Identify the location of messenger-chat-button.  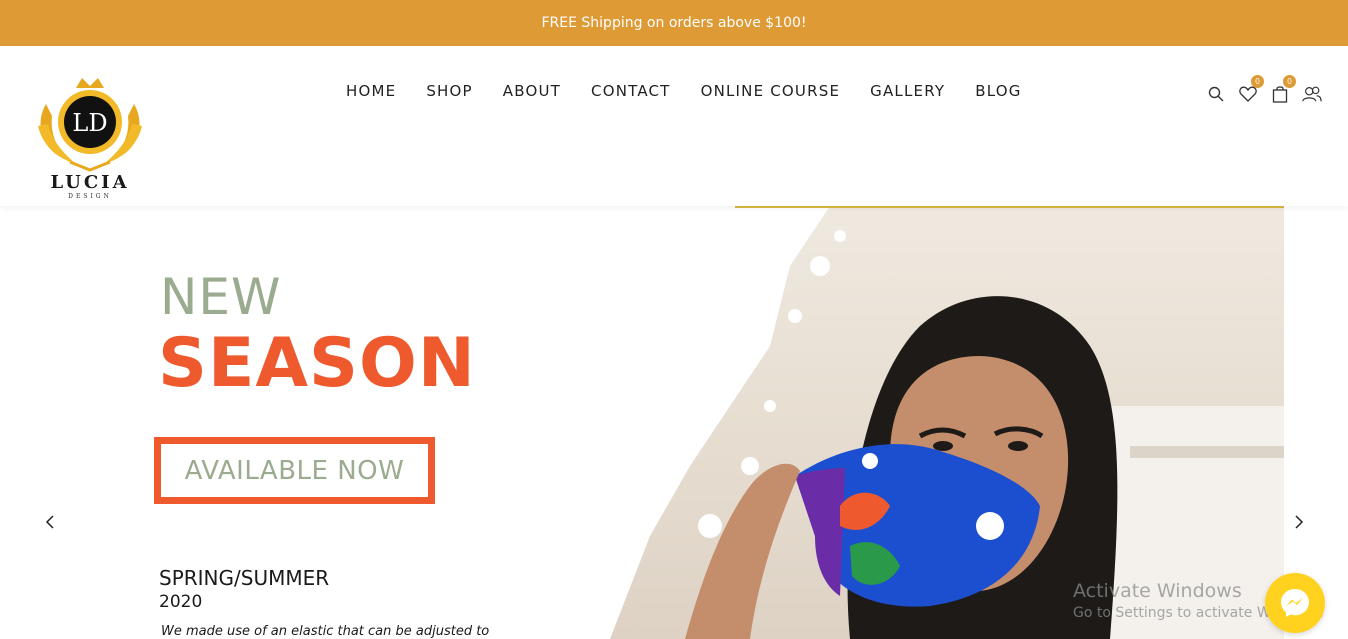
(1295, 603).